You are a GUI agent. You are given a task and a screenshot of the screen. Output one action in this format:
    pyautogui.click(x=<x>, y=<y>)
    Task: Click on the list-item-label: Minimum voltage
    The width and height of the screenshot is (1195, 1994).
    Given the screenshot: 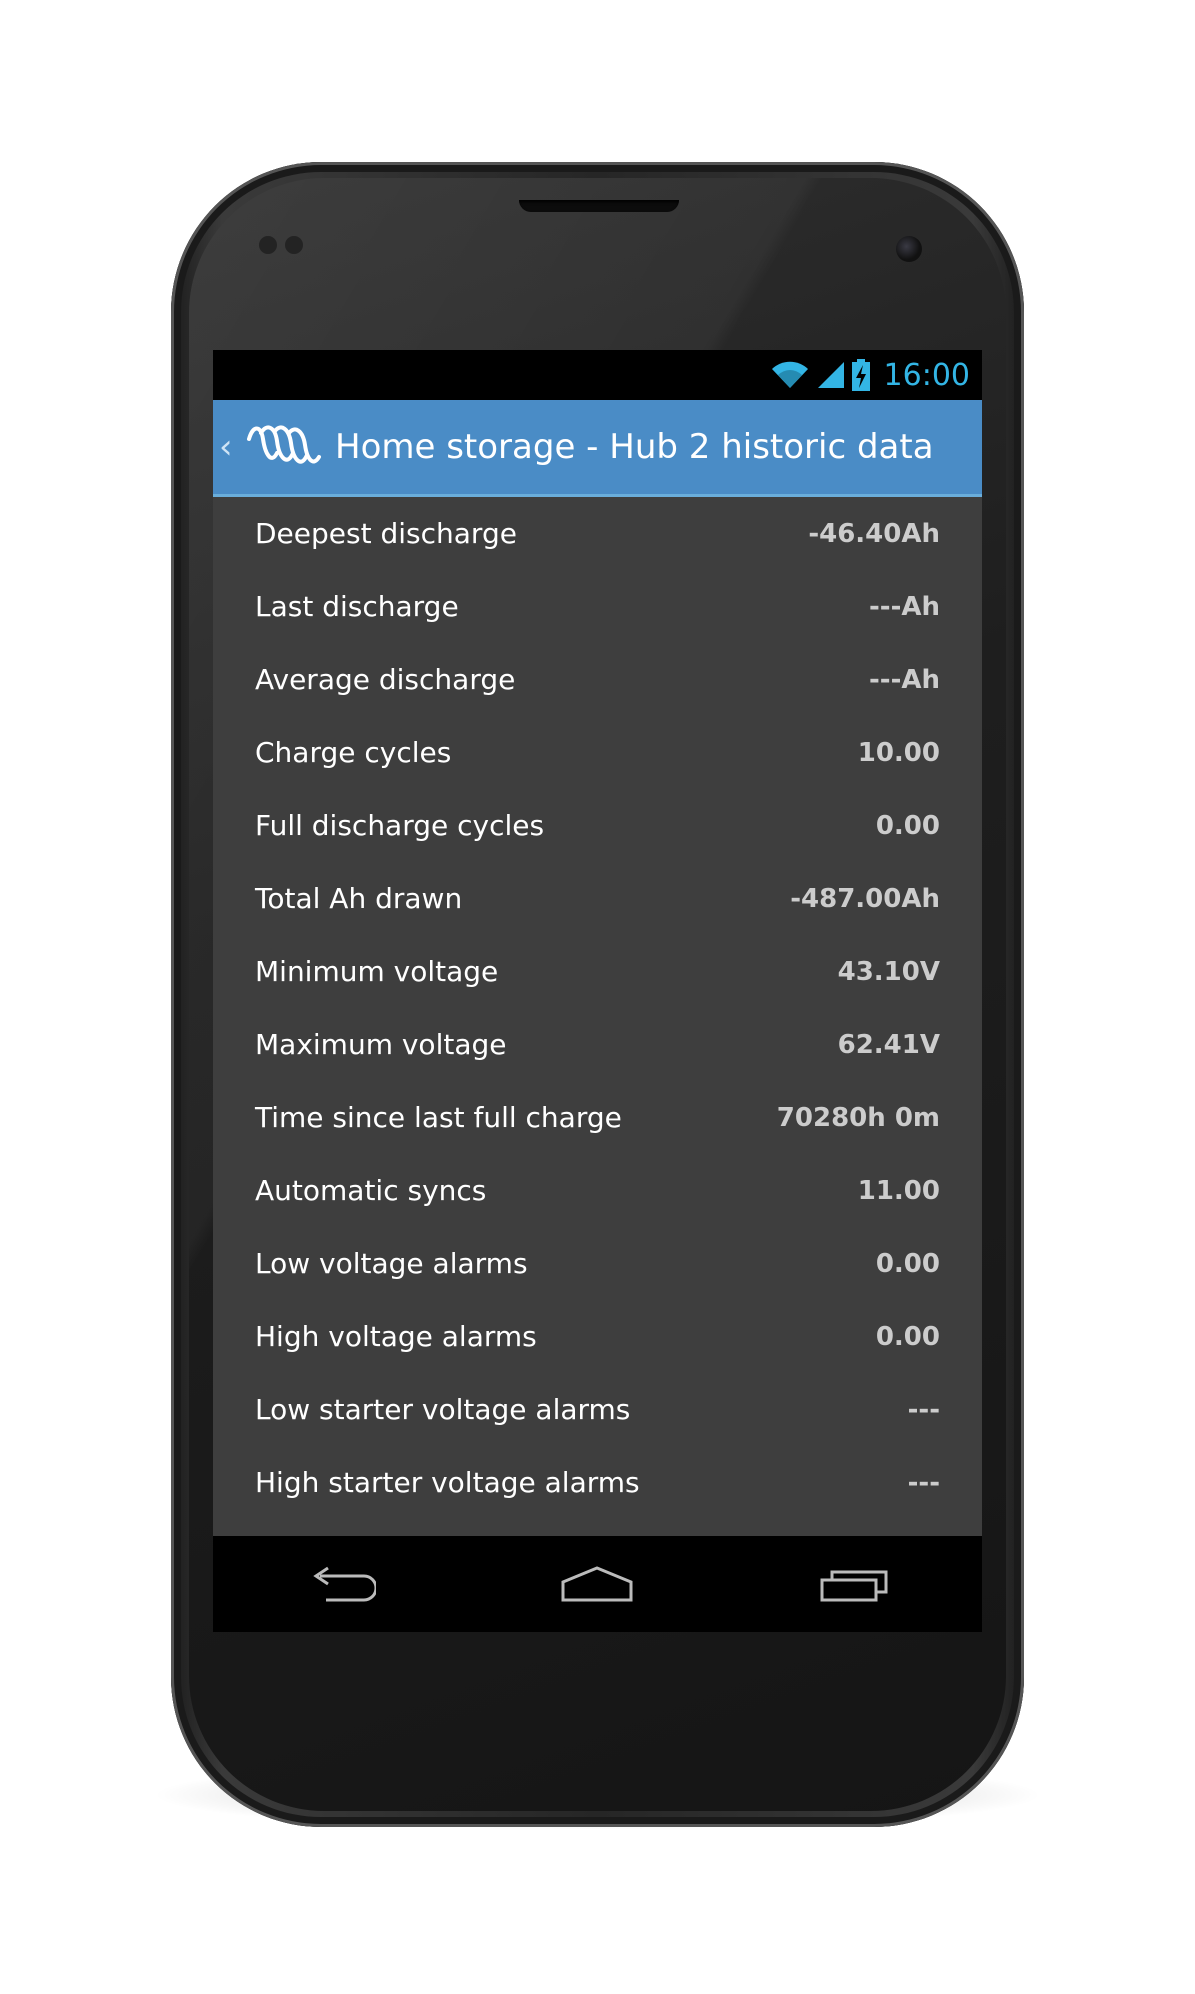 What is the action you would take?
    pyautogui.click(x=377, y=971)
    